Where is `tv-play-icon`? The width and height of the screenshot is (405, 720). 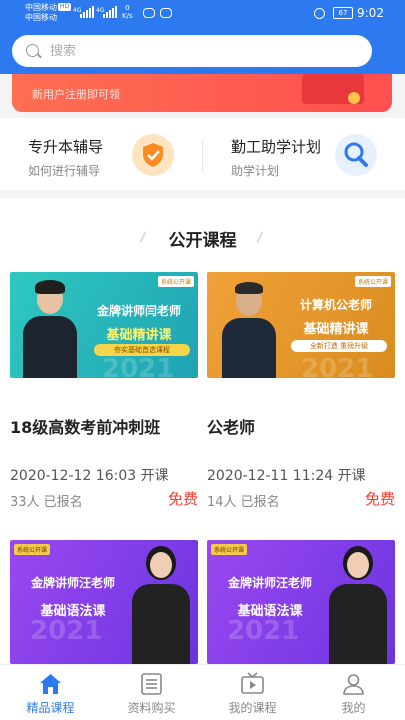
tv-play-icon is located at coordinates (252, 683).